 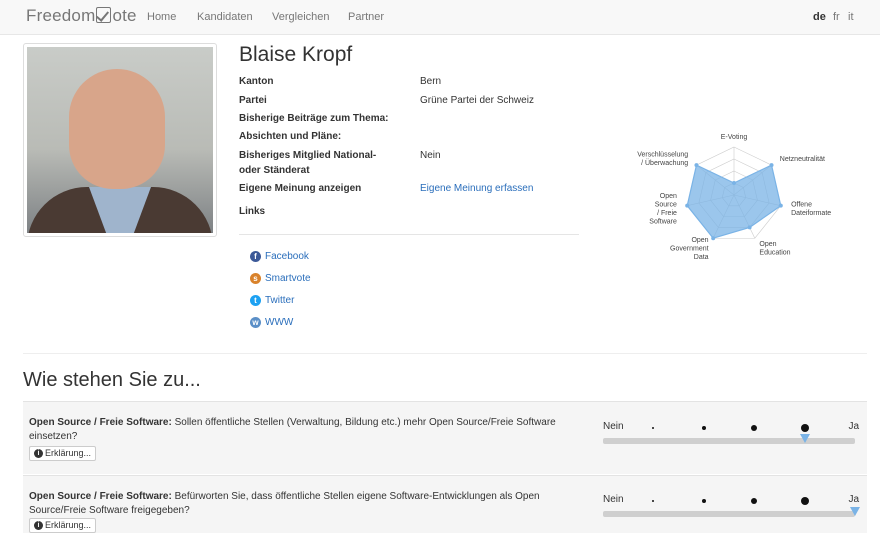 What do you see at coordinates (801, 204) in the screenshot?
I see `radar-axis-label: Offene` at bounding box center [801, 204].